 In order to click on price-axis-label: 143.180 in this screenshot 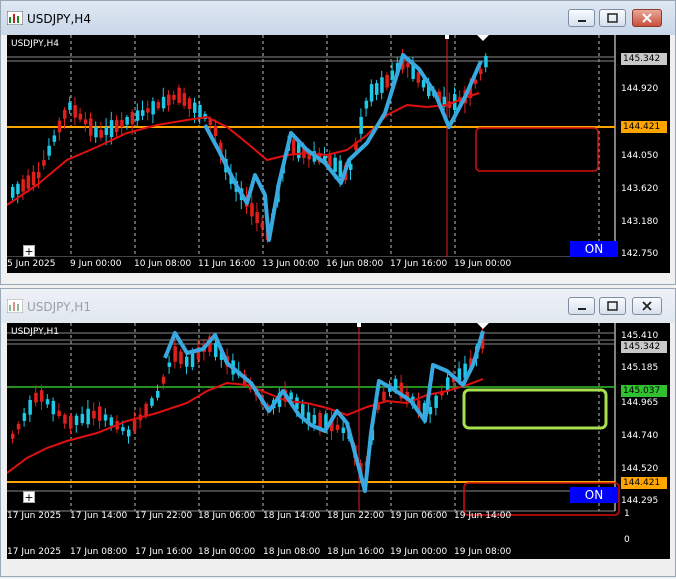, I will do `click(640, 222)`.